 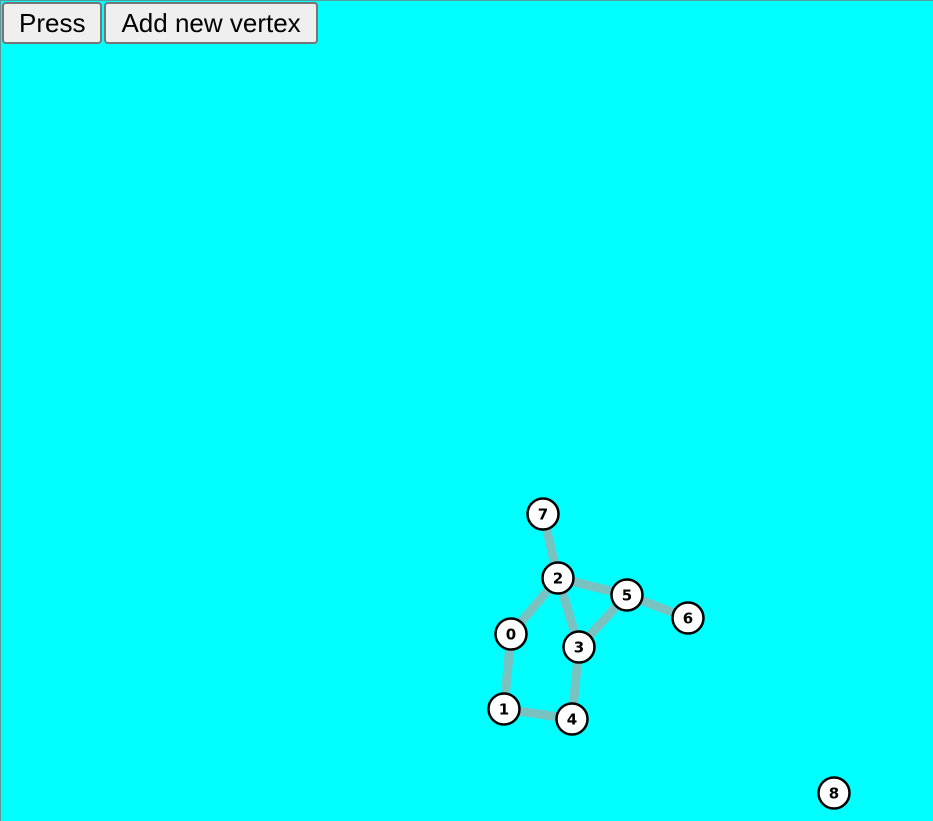 I want to click on vertex-7: 7, so click(x=543, y=514).